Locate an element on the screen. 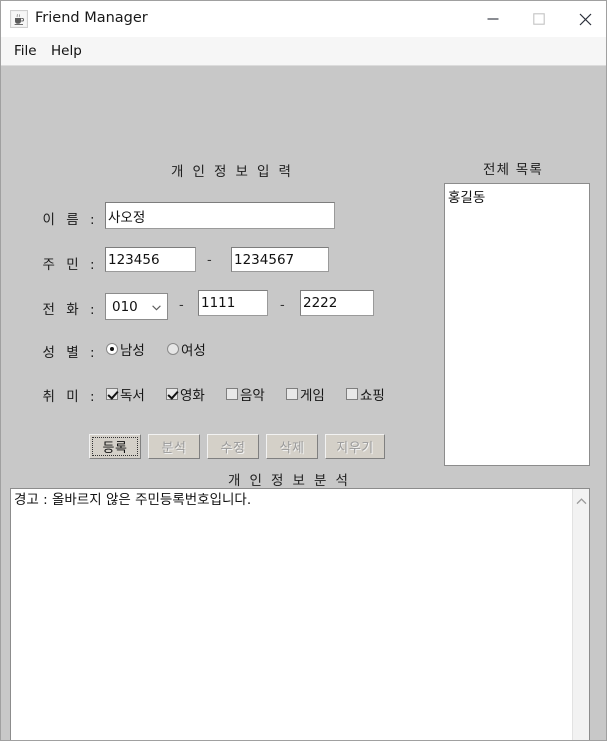  ssn-back-input: 1234567 is located at coordinates (280, 259).